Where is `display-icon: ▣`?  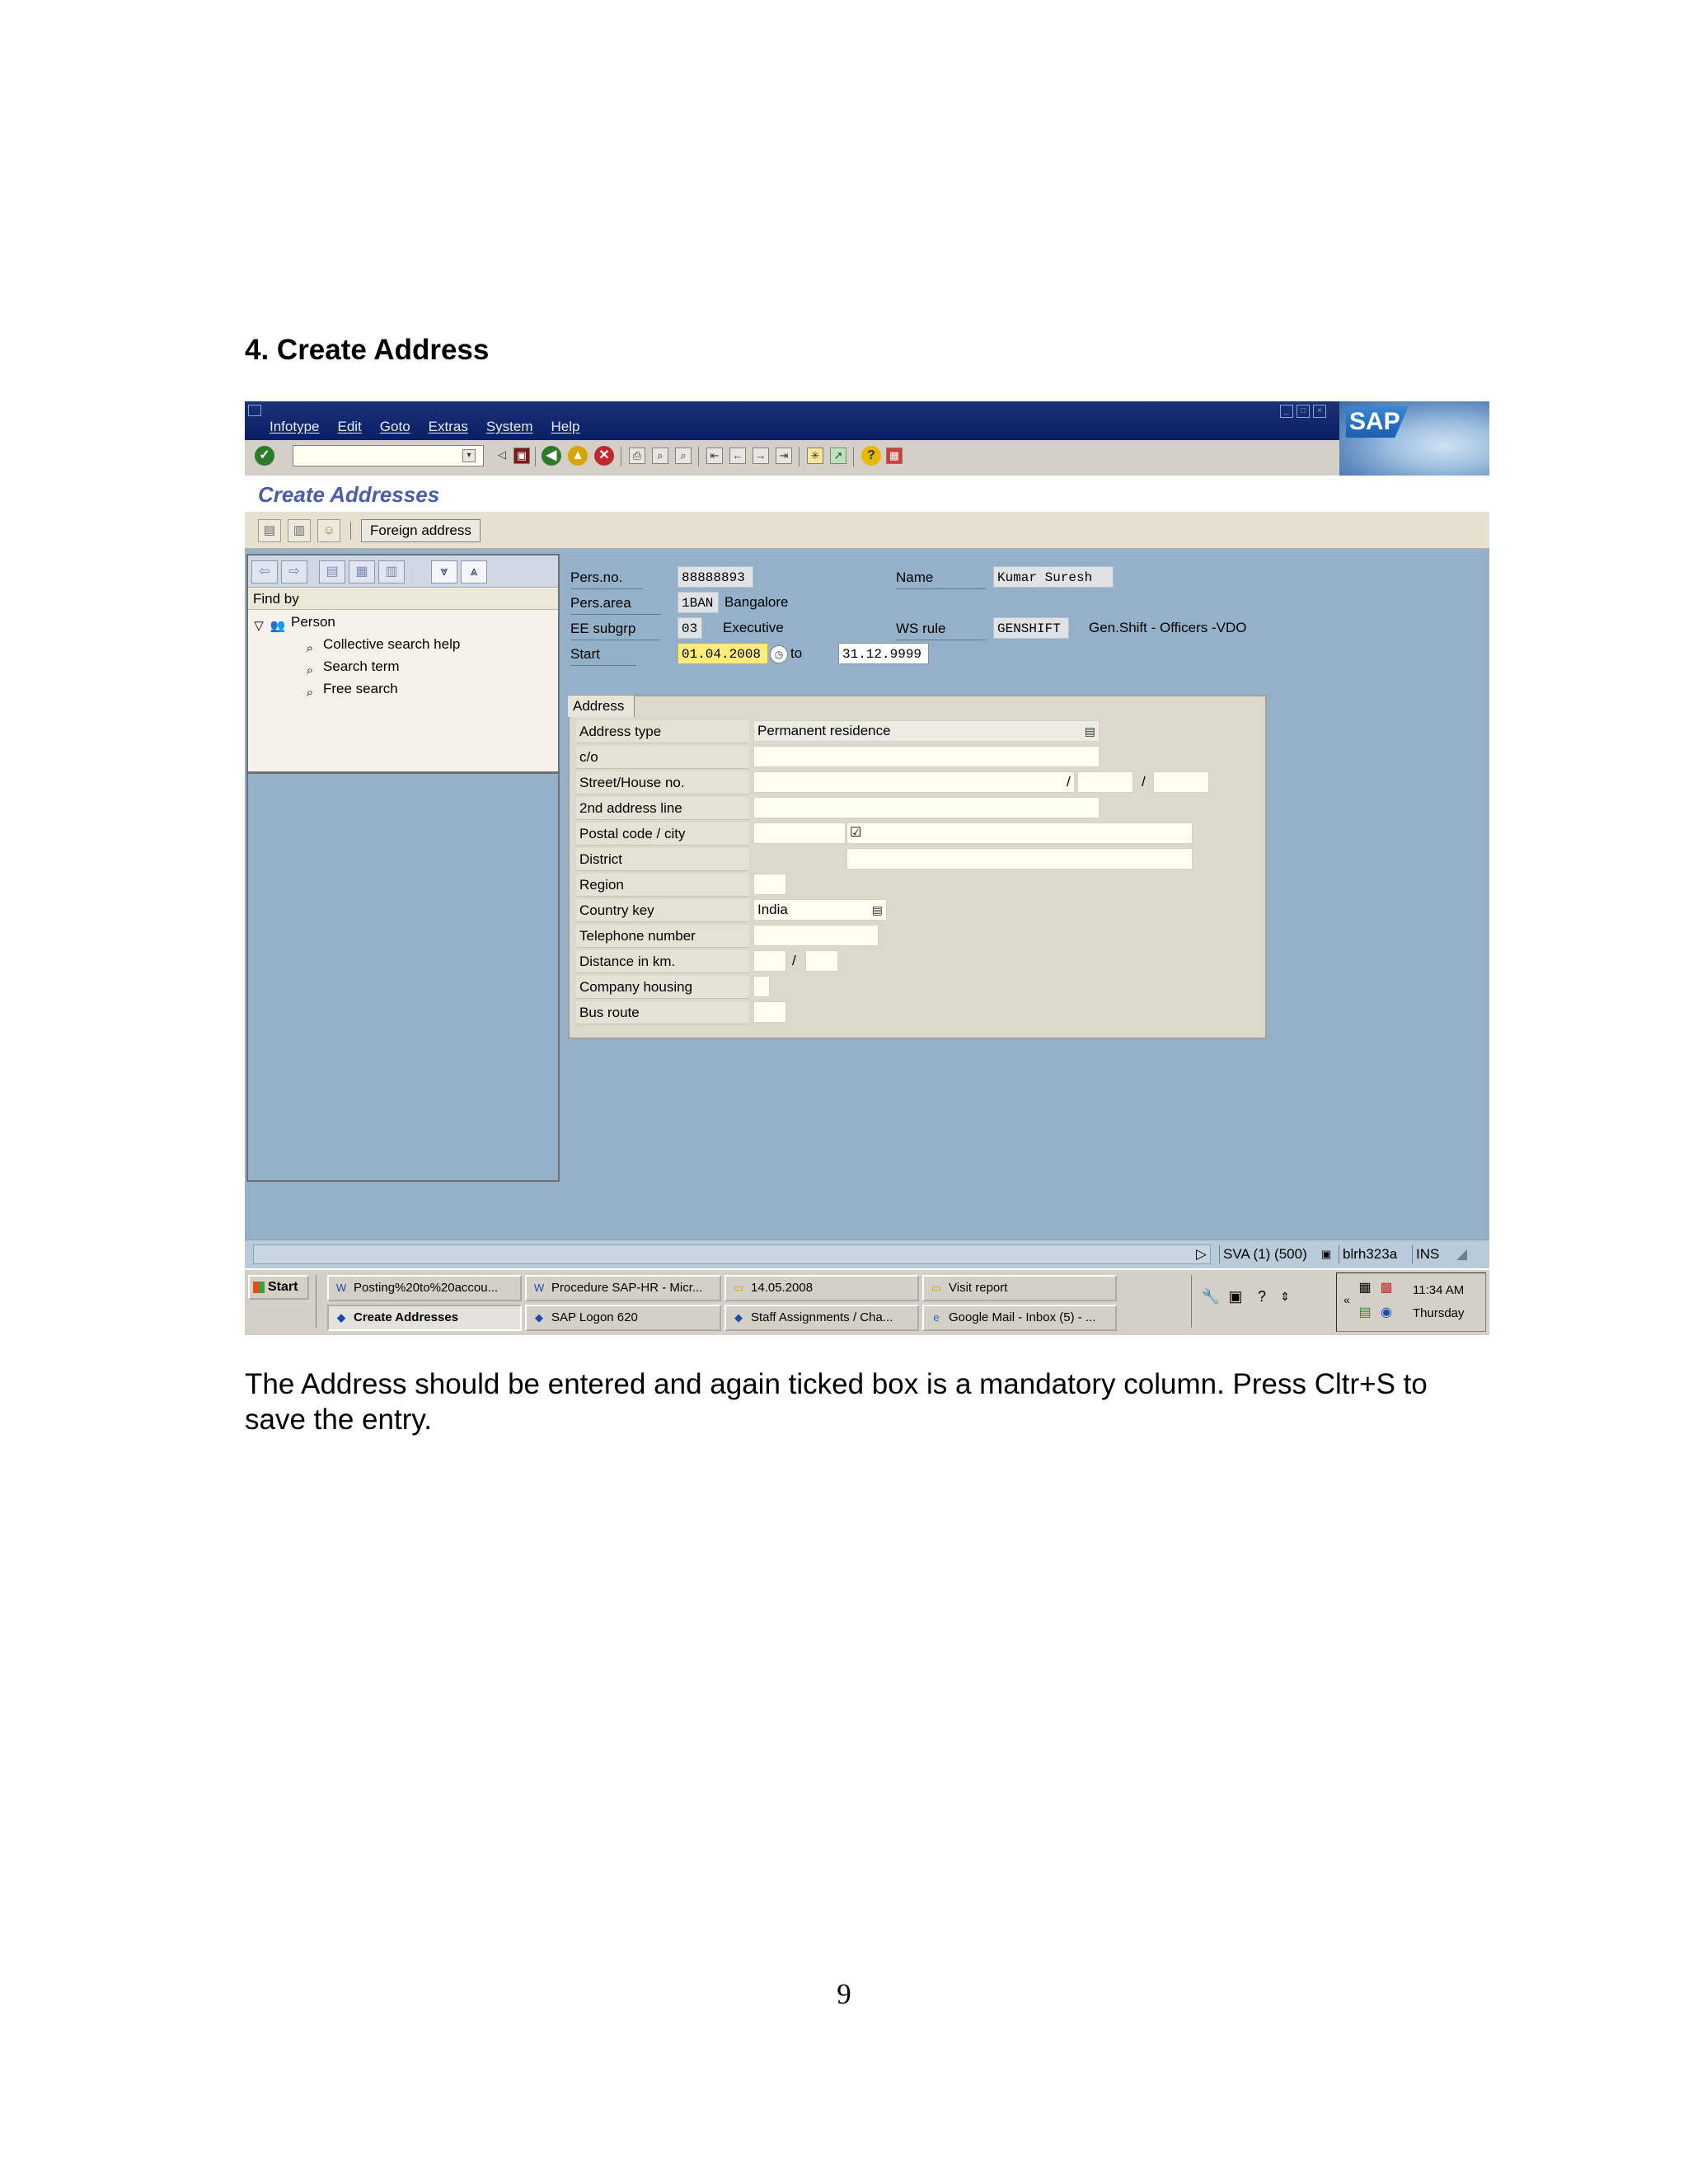
display-icon: ▣ is located at coordinates (1235, 1296).